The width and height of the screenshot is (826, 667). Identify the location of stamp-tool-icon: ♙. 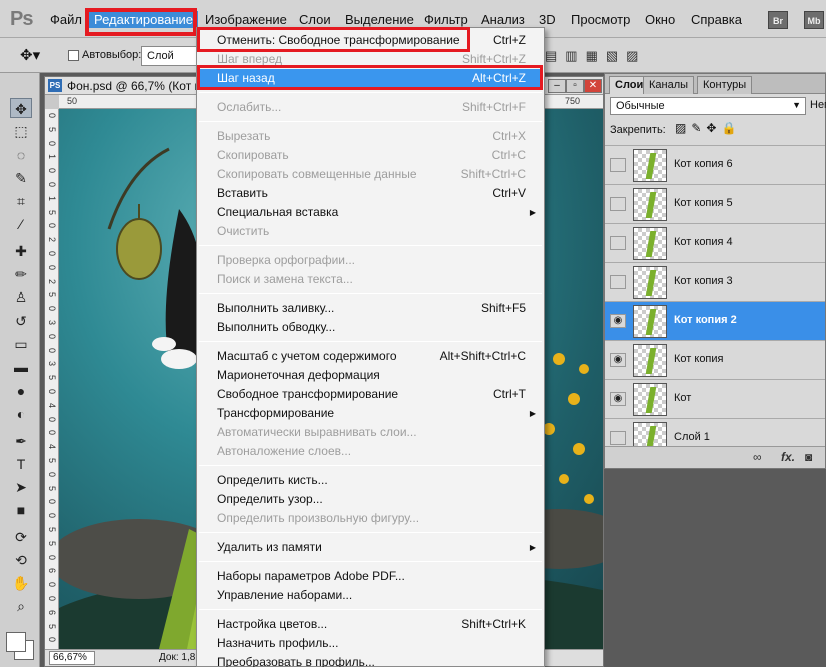
(21, 297).